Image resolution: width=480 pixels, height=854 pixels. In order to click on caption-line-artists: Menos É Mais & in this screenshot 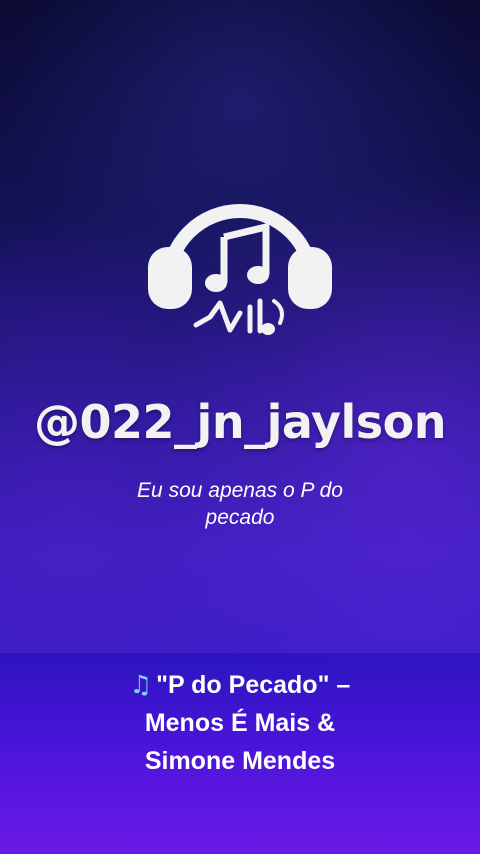, I will do `click(240, 723)`.